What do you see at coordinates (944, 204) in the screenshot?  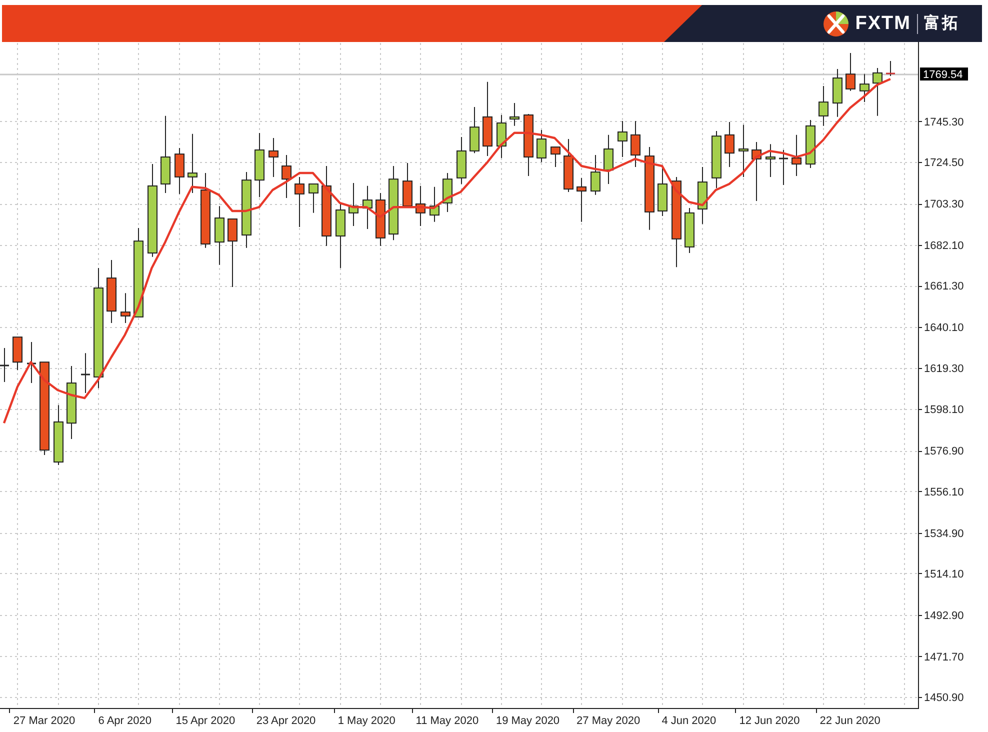 I see `price-label: 1703.30` at bounding box center [944, 204].